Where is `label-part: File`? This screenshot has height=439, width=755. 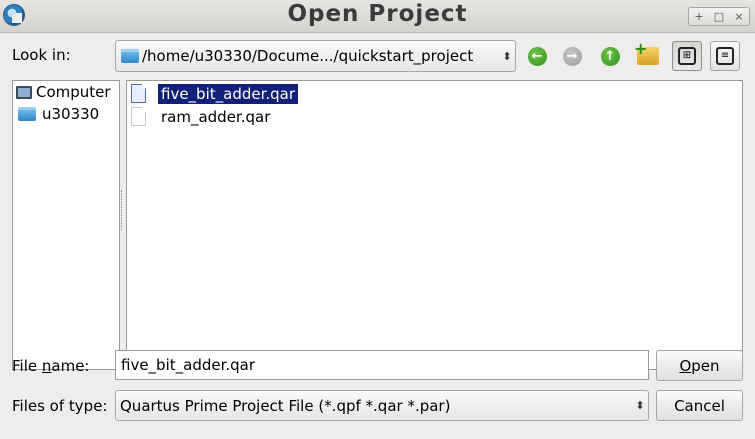 label-part: File is located at coordinates (27, 366).